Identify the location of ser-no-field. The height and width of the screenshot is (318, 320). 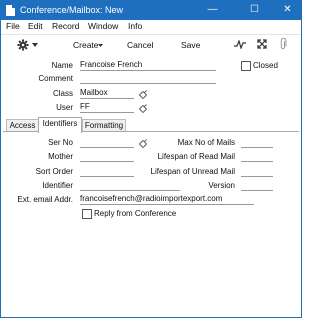
(107, 142).